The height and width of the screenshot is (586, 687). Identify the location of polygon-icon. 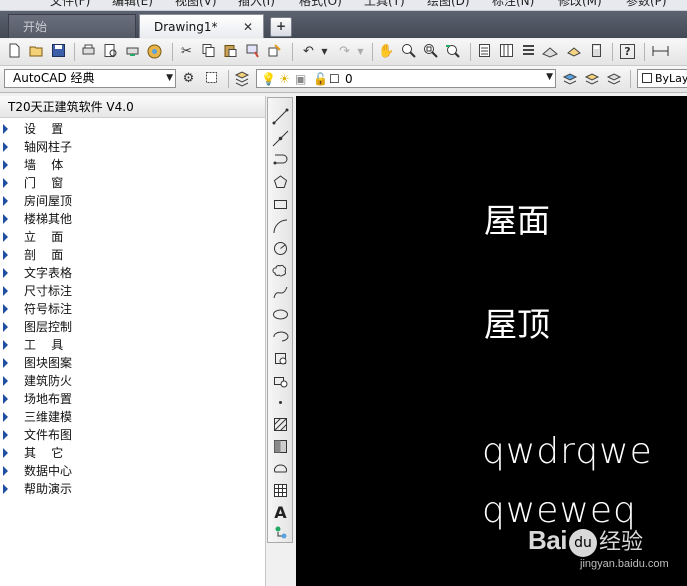
(280, 182).